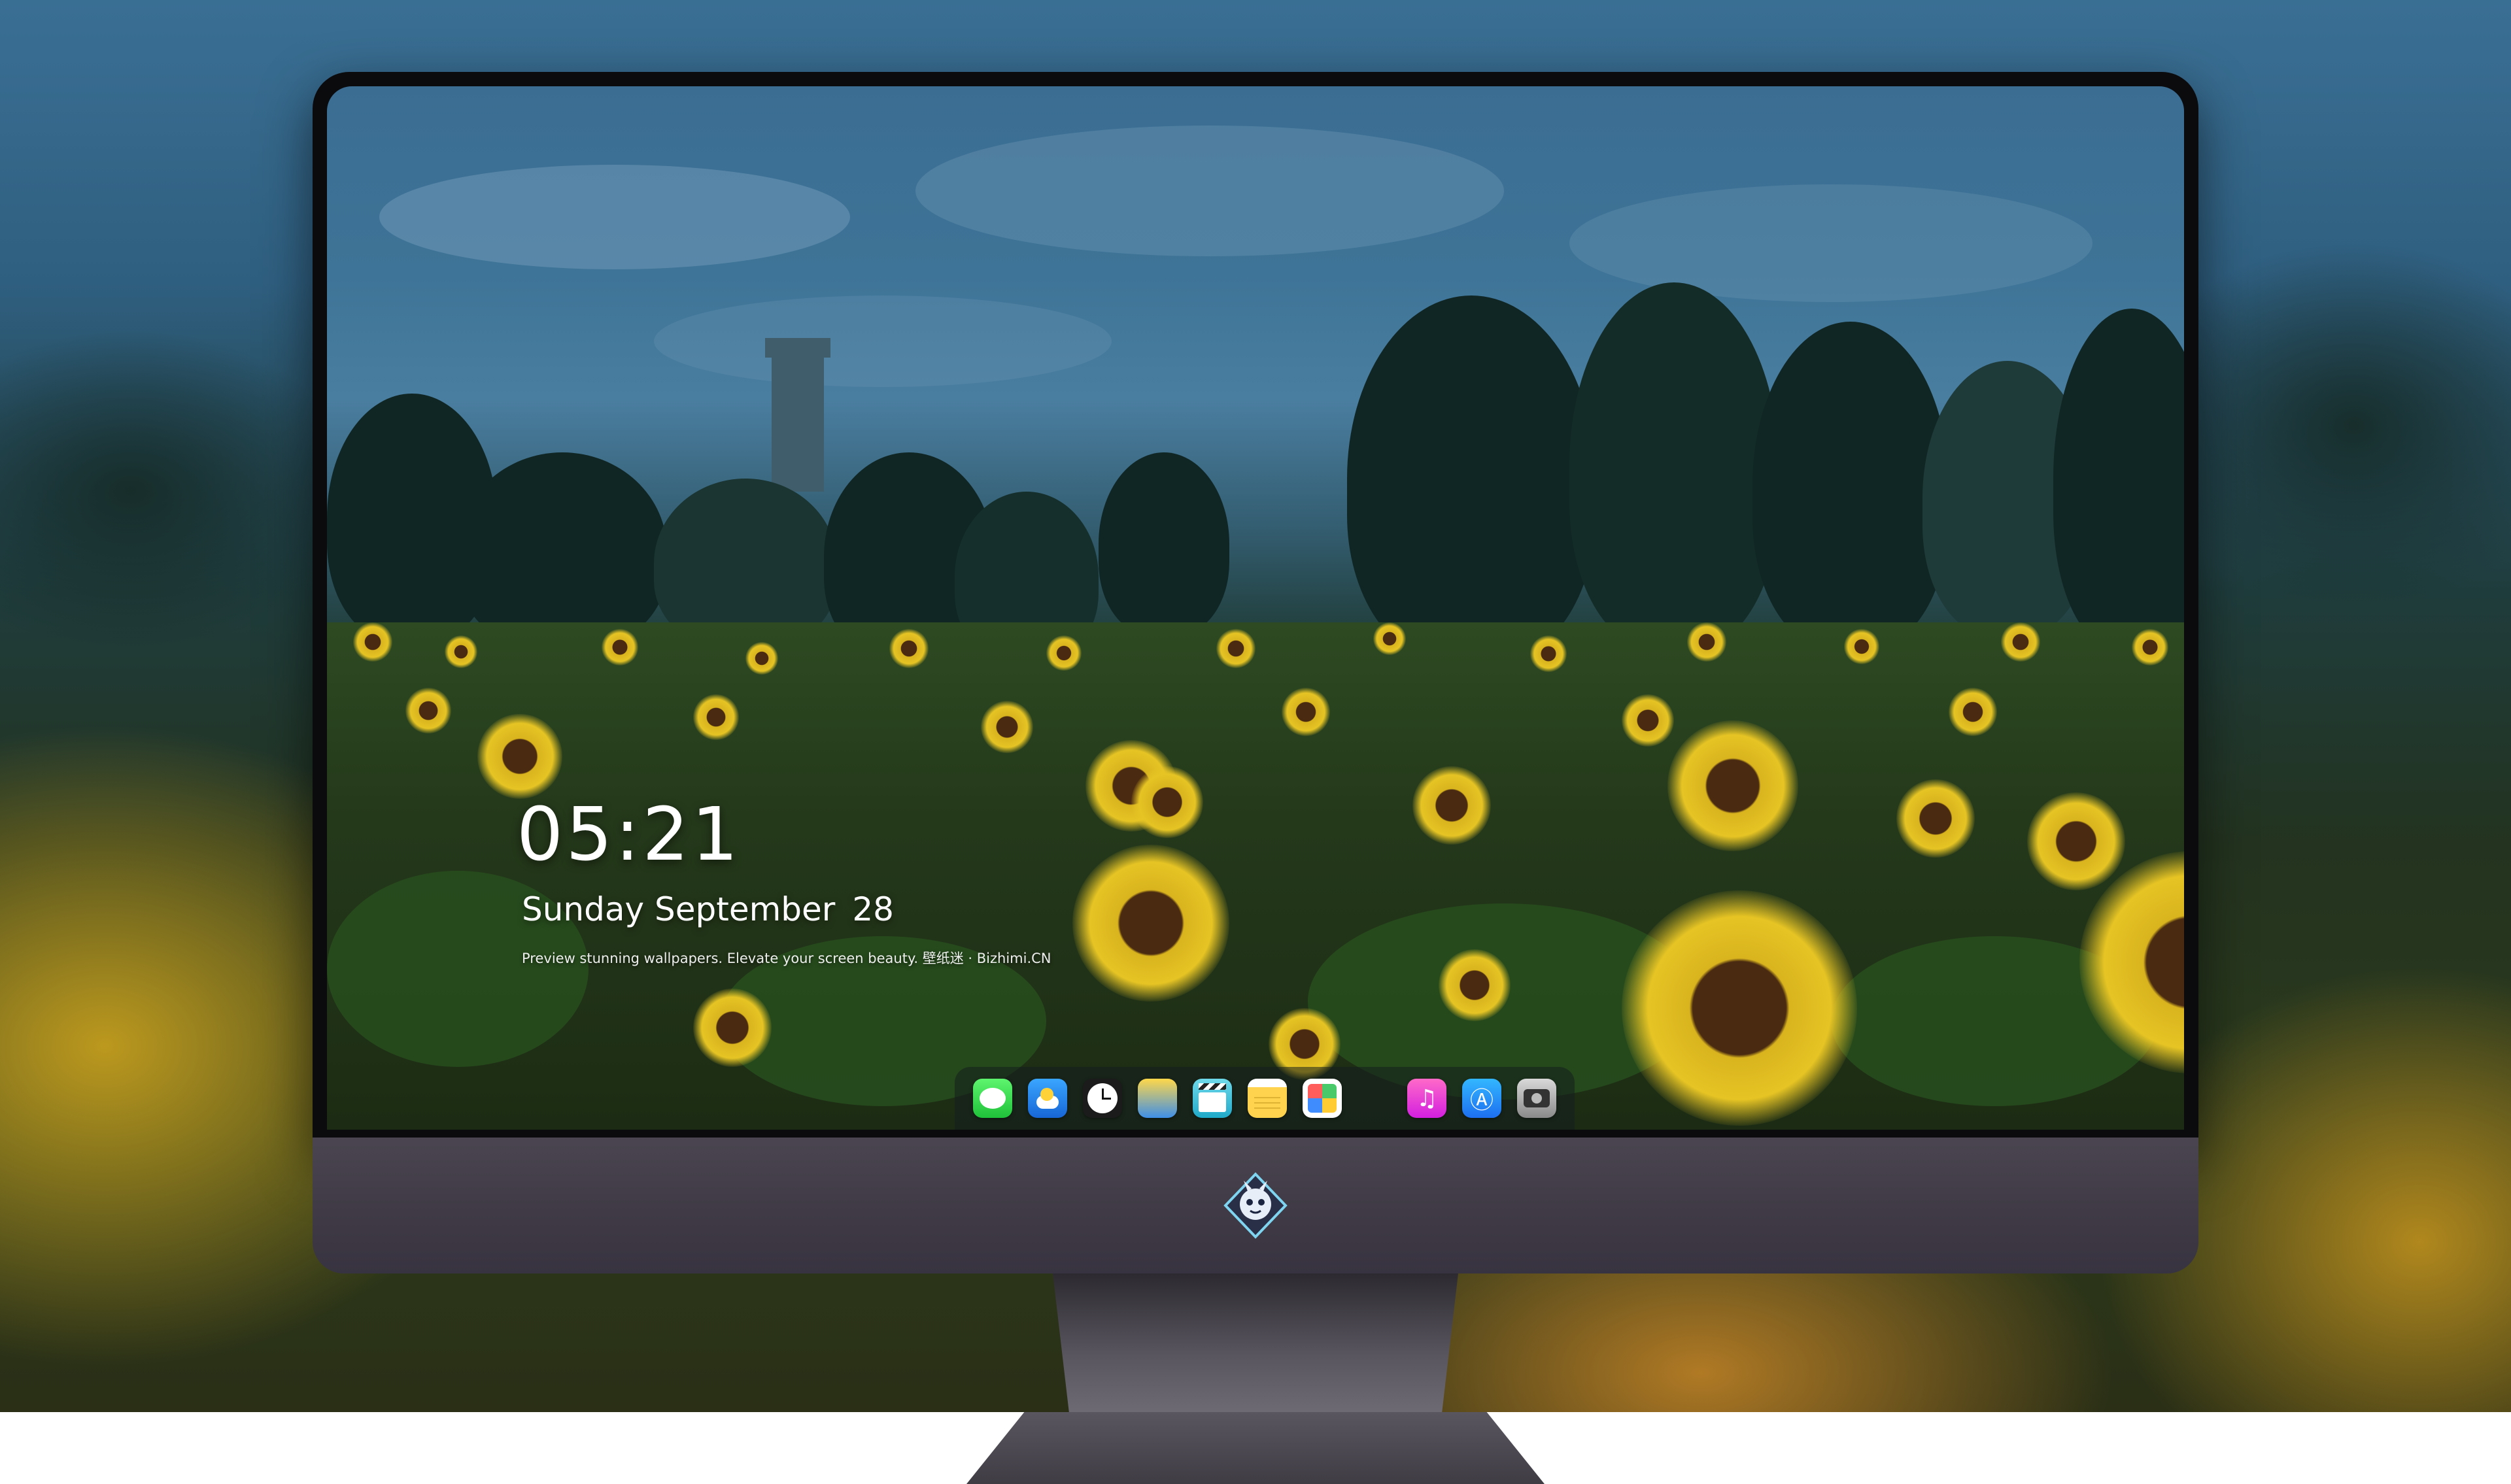  I want to click on clips-icon, so click(1213, 1098).